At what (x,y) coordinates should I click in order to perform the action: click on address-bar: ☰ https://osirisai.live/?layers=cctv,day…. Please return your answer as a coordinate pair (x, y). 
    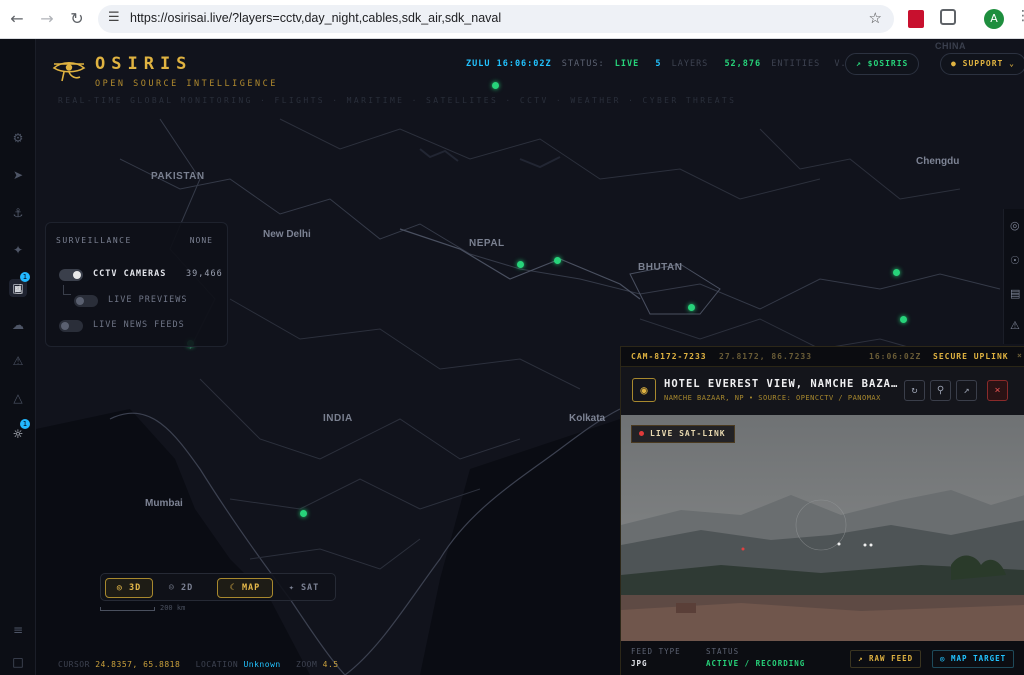
    Looking at the image, I should click on (496, 19).